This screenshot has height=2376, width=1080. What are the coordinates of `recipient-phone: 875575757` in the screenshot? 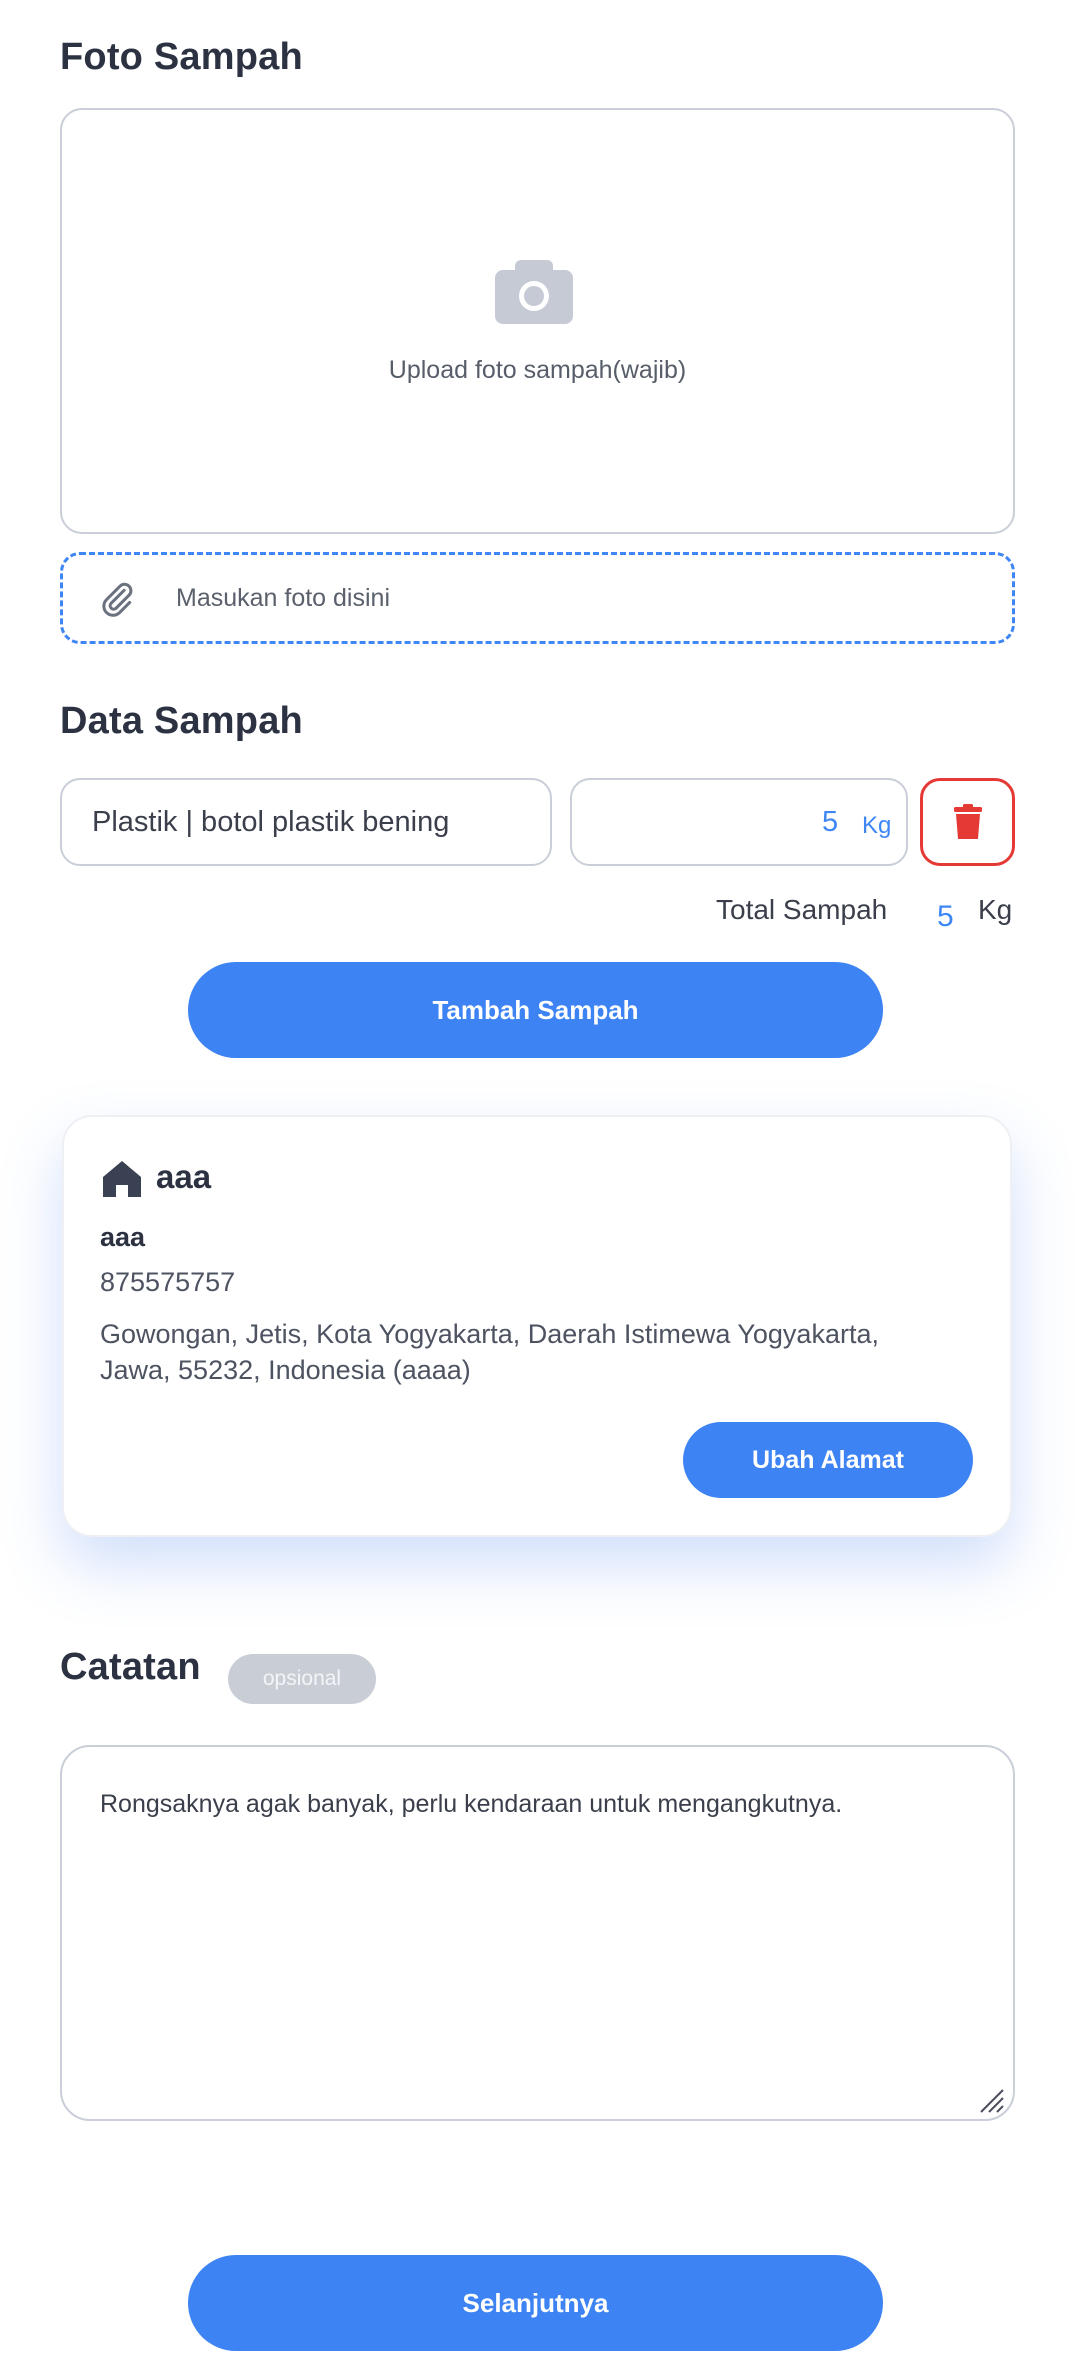 It's located at (168, 1282).